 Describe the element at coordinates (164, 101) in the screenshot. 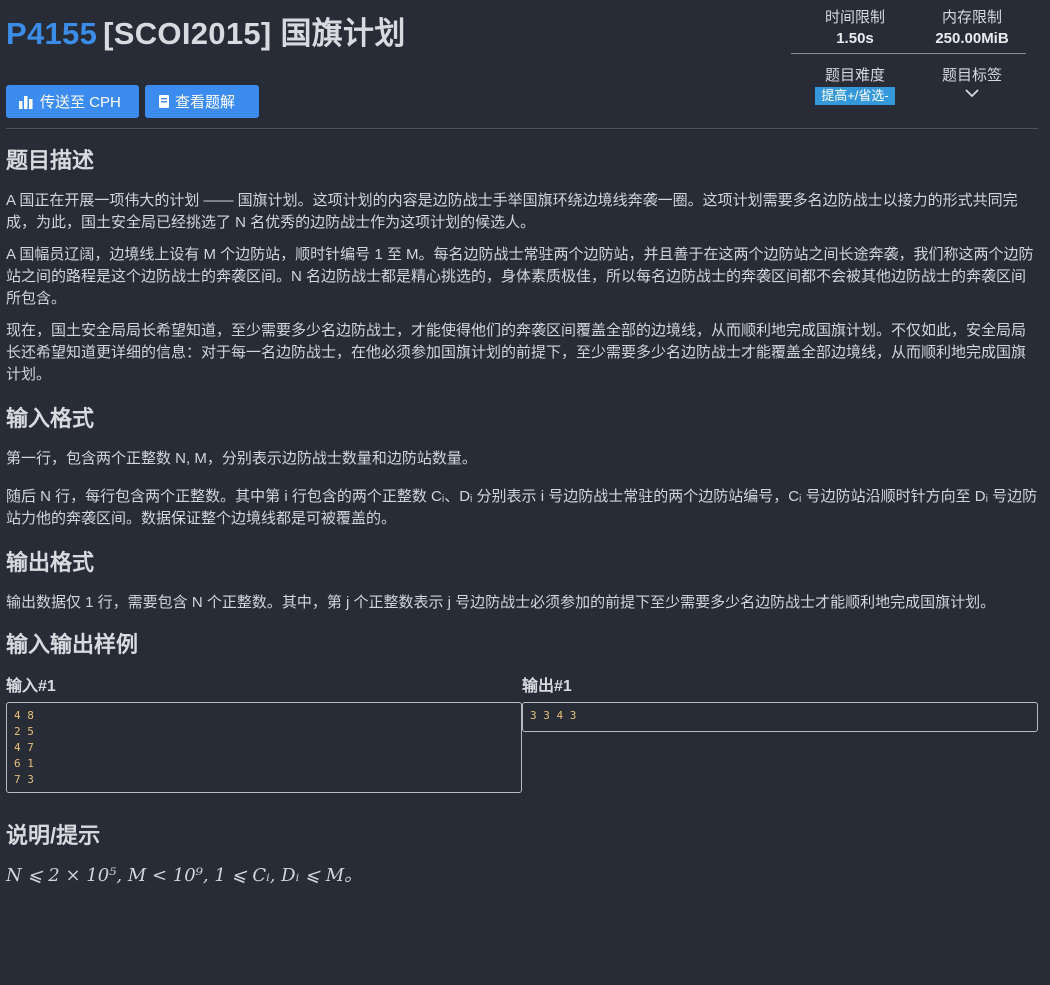

I see `book-icon` at that location.